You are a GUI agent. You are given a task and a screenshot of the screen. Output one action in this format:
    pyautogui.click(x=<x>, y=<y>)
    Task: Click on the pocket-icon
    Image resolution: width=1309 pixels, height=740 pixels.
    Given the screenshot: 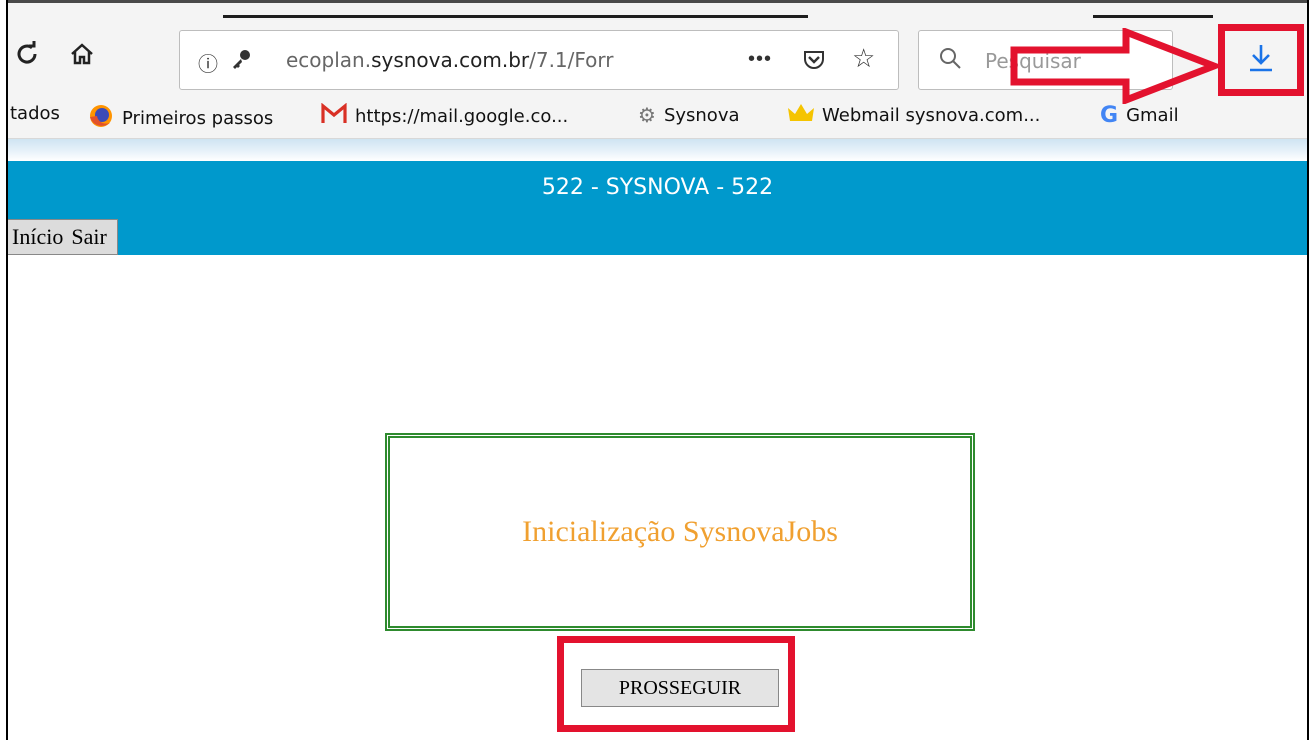 What is the action you would take?
    pyautogui.click(x=814, y=63)
    